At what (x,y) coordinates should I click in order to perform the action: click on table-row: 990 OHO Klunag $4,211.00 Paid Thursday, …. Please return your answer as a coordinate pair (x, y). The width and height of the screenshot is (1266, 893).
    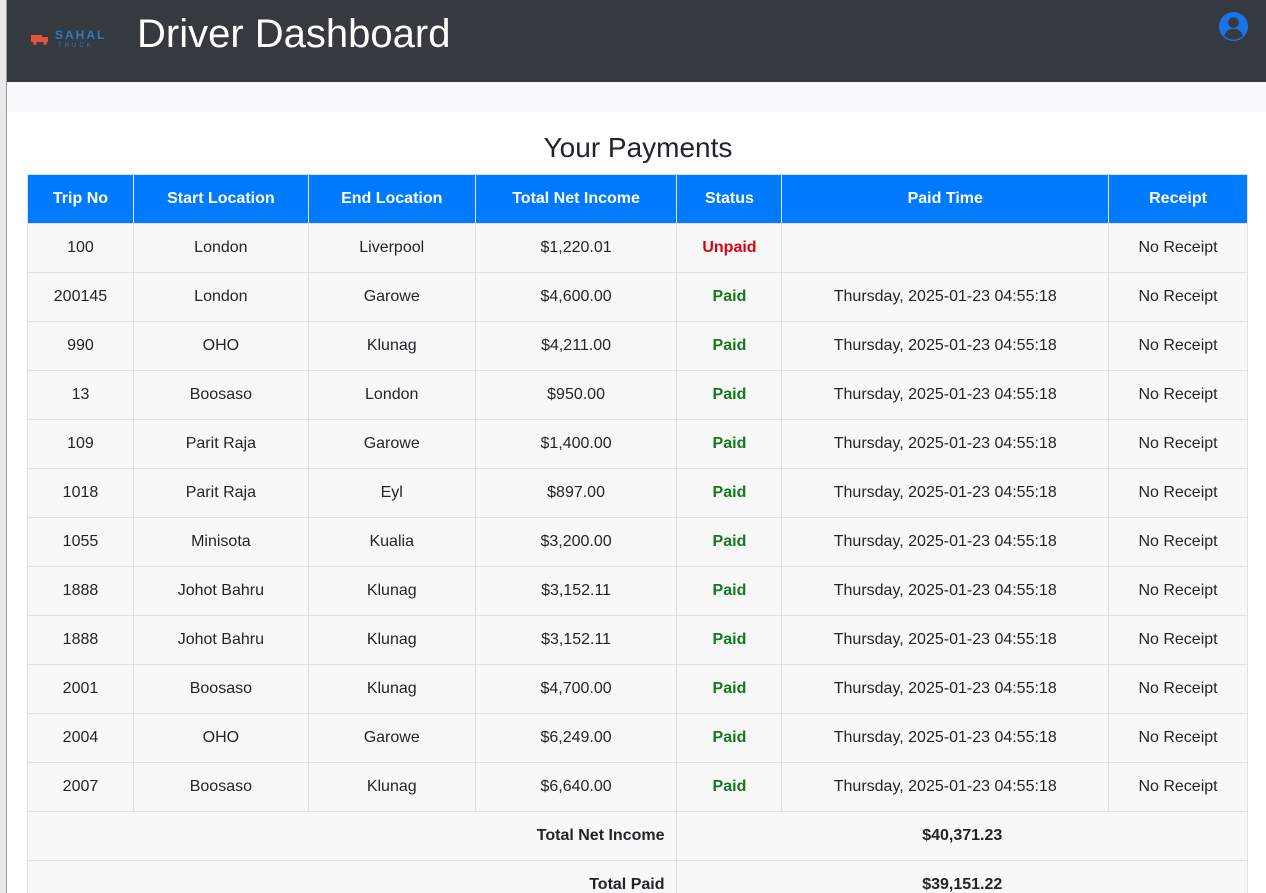
    Looking at the image, I should click on (637, 346).